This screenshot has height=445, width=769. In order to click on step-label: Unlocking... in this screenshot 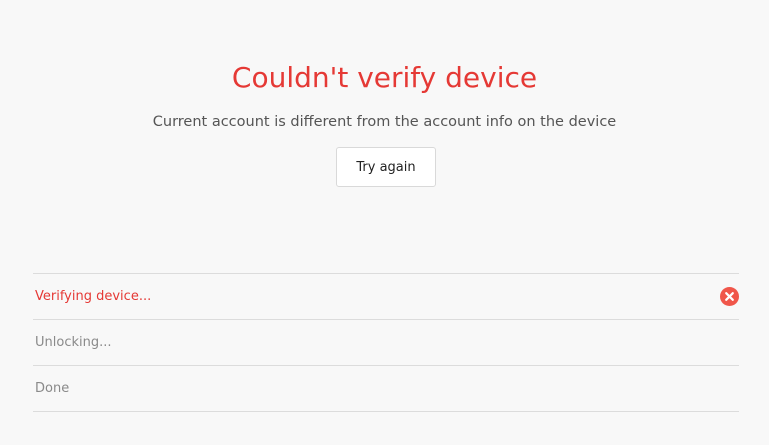, I will do `click(73, 342)`.